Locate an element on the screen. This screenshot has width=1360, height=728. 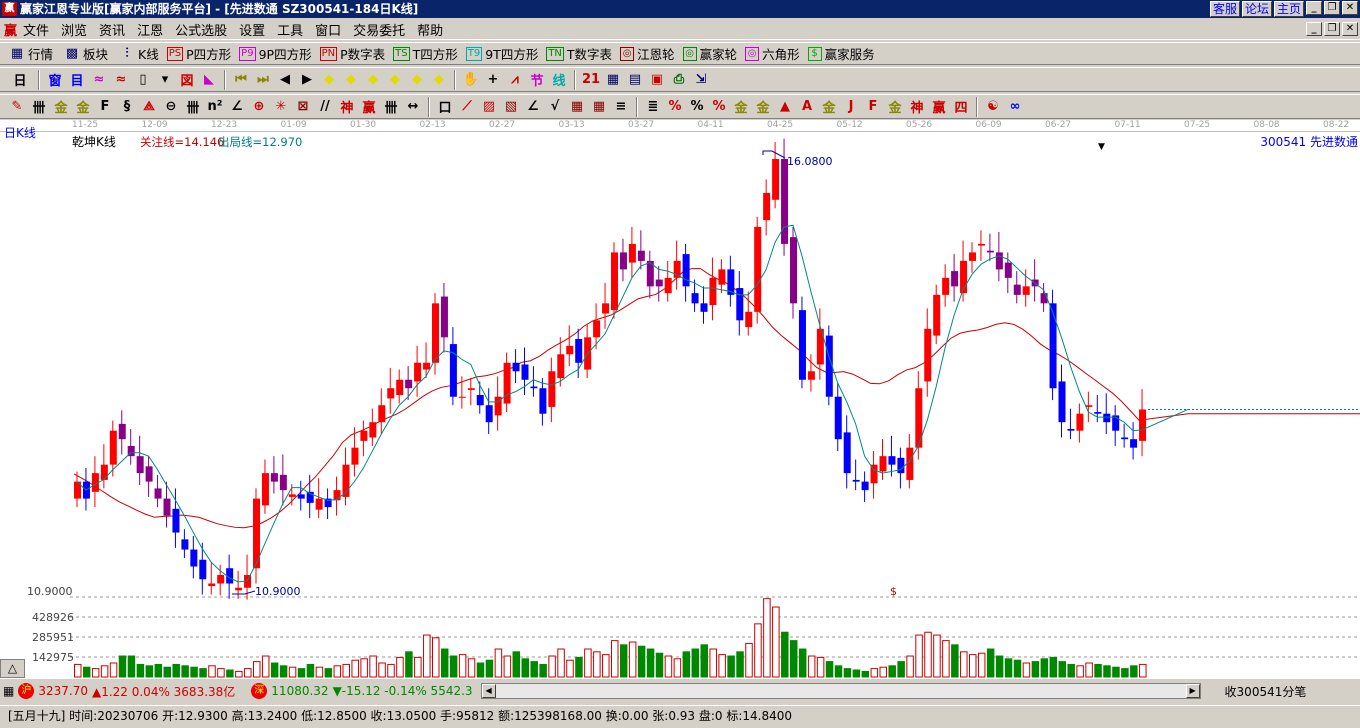
jie-icon: 节 is located at coordinates (537, 79).